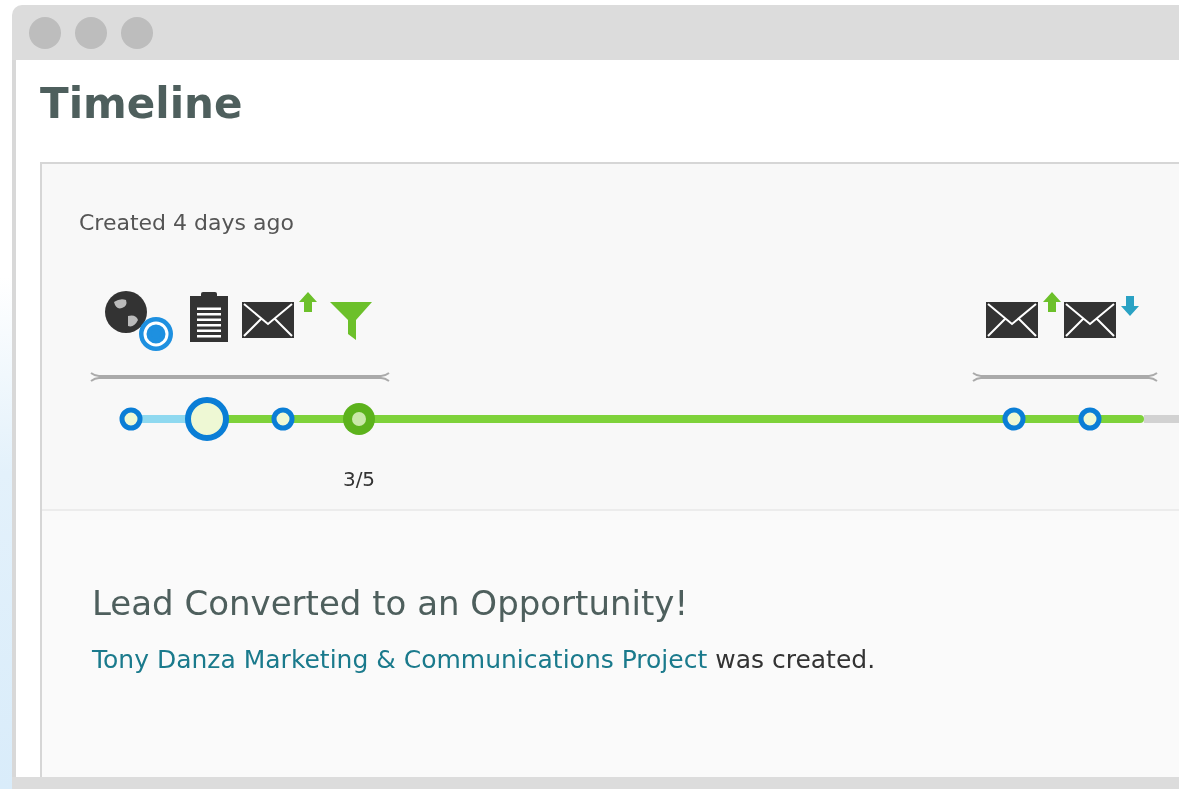  What do you see at coordinates (359, 479) in the screenshot?
I see `stage-count: 3/5` at bounding box center [359, 479].